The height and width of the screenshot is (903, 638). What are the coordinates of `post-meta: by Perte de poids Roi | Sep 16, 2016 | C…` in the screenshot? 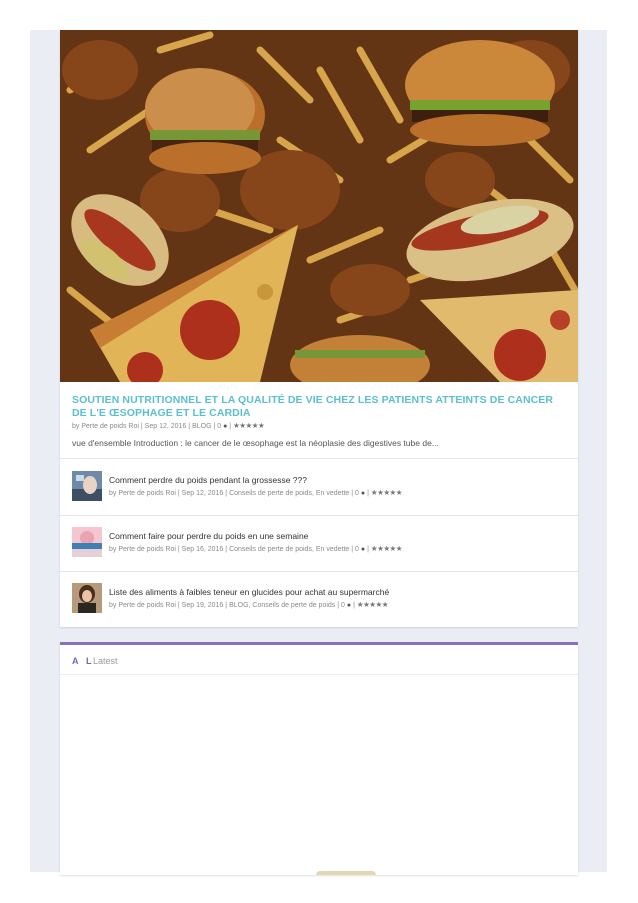 It's located at (256, 549).